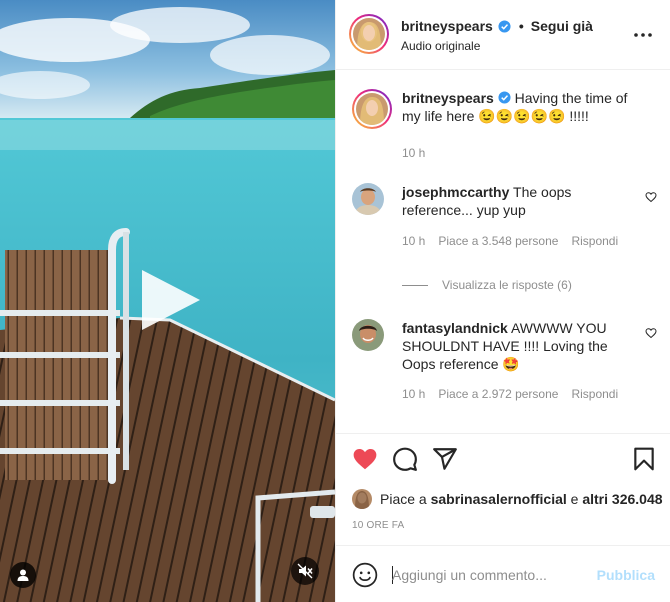 This screenshot has height=602, width=670. I want to click on paper-plane-icon, so click(445, 459).